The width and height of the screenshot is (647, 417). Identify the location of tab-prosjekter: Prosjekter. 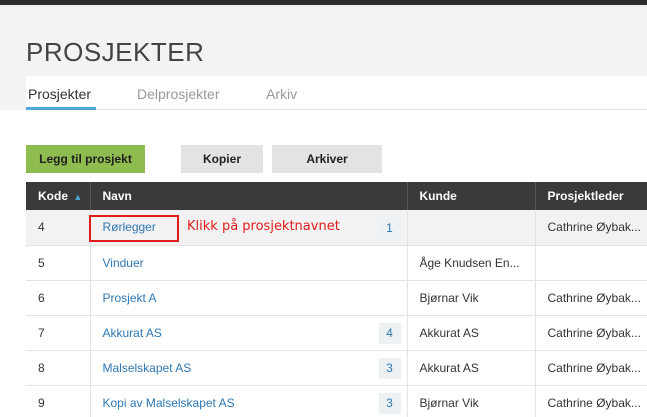
(59, 94).